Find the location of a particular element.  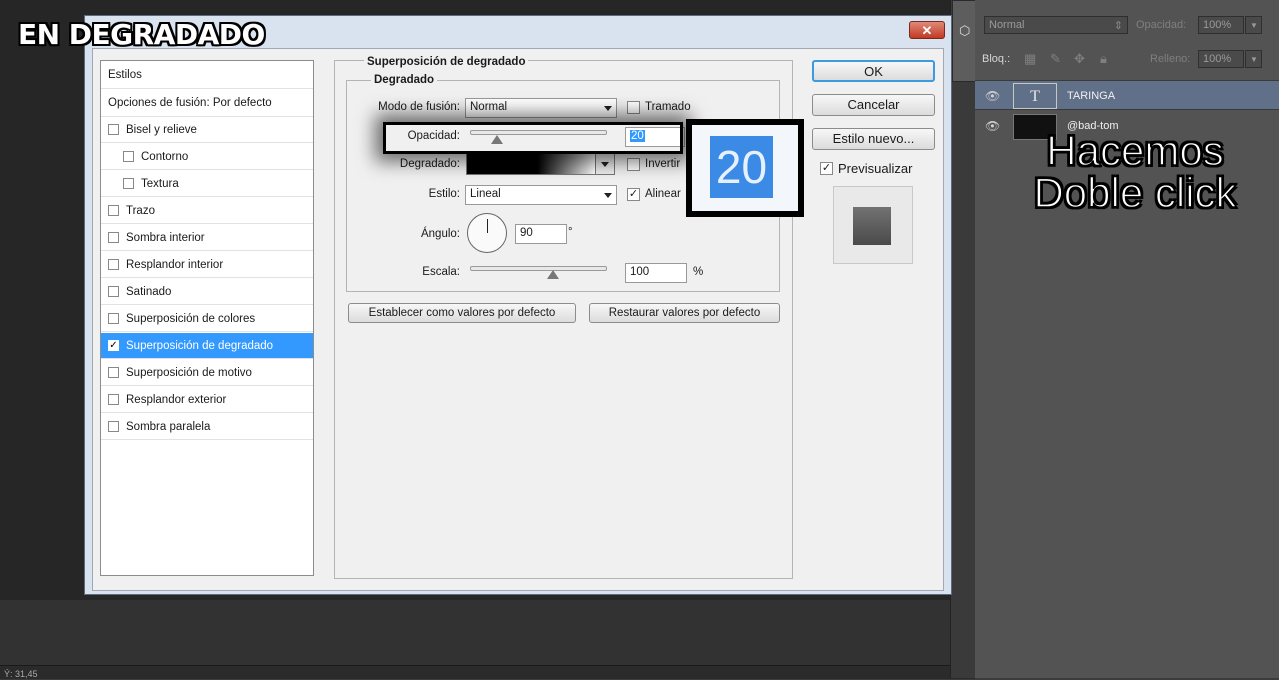

gradient-swatch is located at coordinates (531, 164).